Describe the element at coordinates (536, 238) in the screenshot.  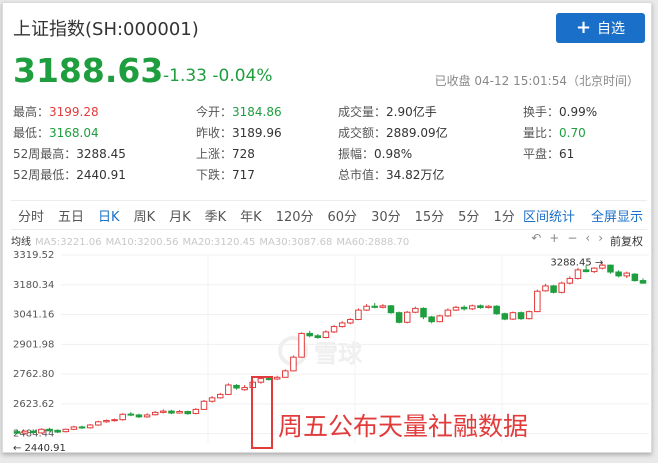
I see `undo-icon: ↶` at that location.